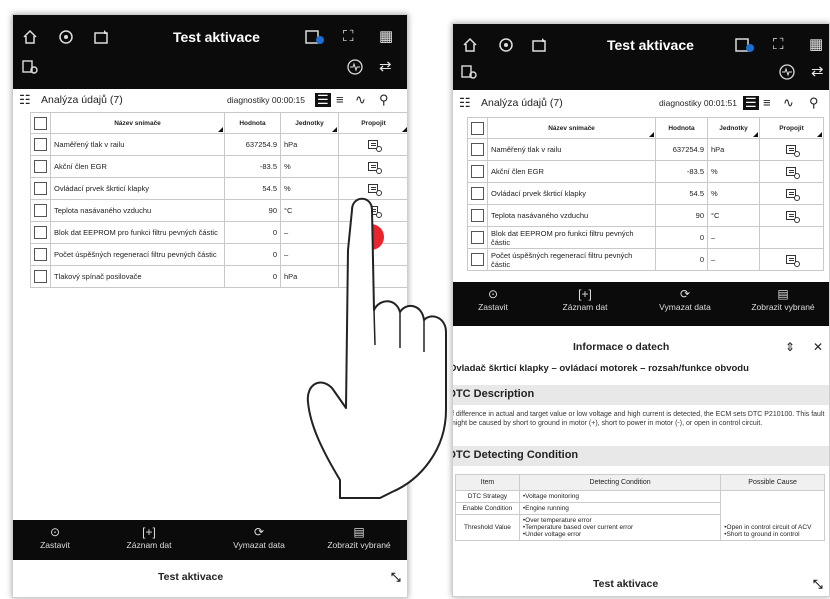 This screenshot has width=830, height=599. What do you see at coordinates (218, 276) in the screenshot?
I see `table-row: Tlakový spínač posilovače 0 hPa` at bounding box center [218, 276].